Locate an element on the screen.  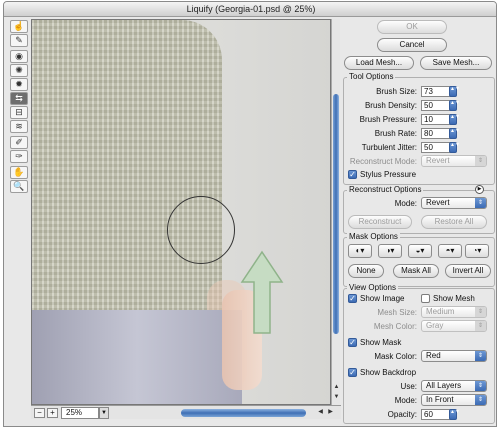
show-image-label: Show Image is located at coordinates (382, 298).